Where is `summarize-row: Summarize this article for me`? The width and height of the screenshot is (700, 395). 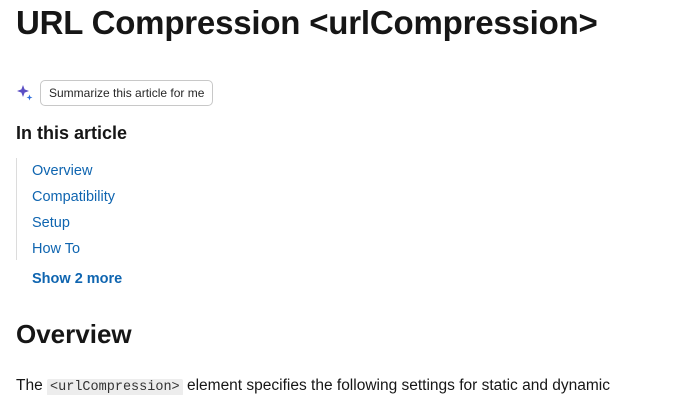
summarize-row: Summarize this article for me is located at coordinates (115, 93).